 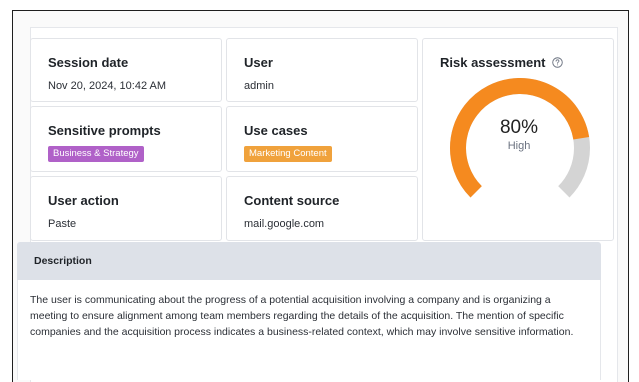 What do you see at coordinates (63, 261) in the screenshot?
I see `description-title: Description` at bounding box center [63, 261].